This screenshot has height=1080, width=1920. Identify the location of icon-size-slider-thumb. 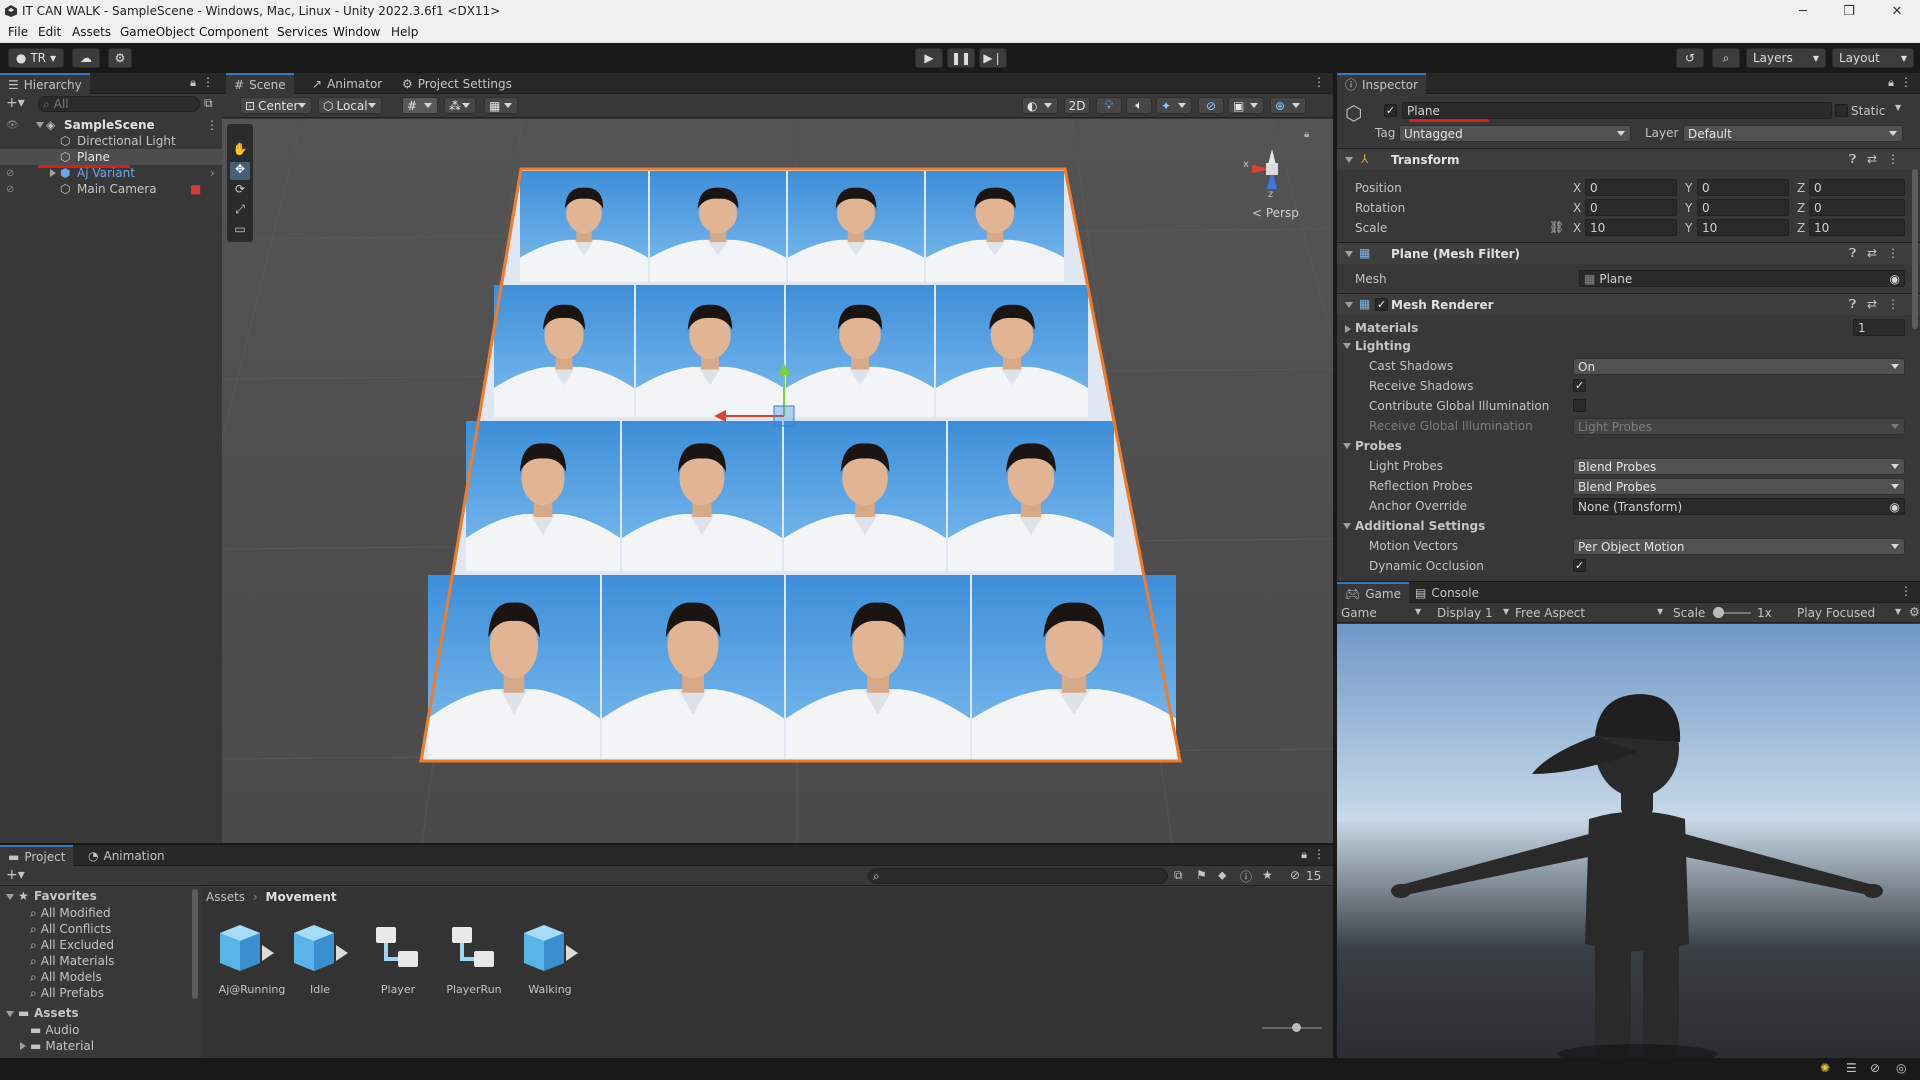
(1296, 1027).